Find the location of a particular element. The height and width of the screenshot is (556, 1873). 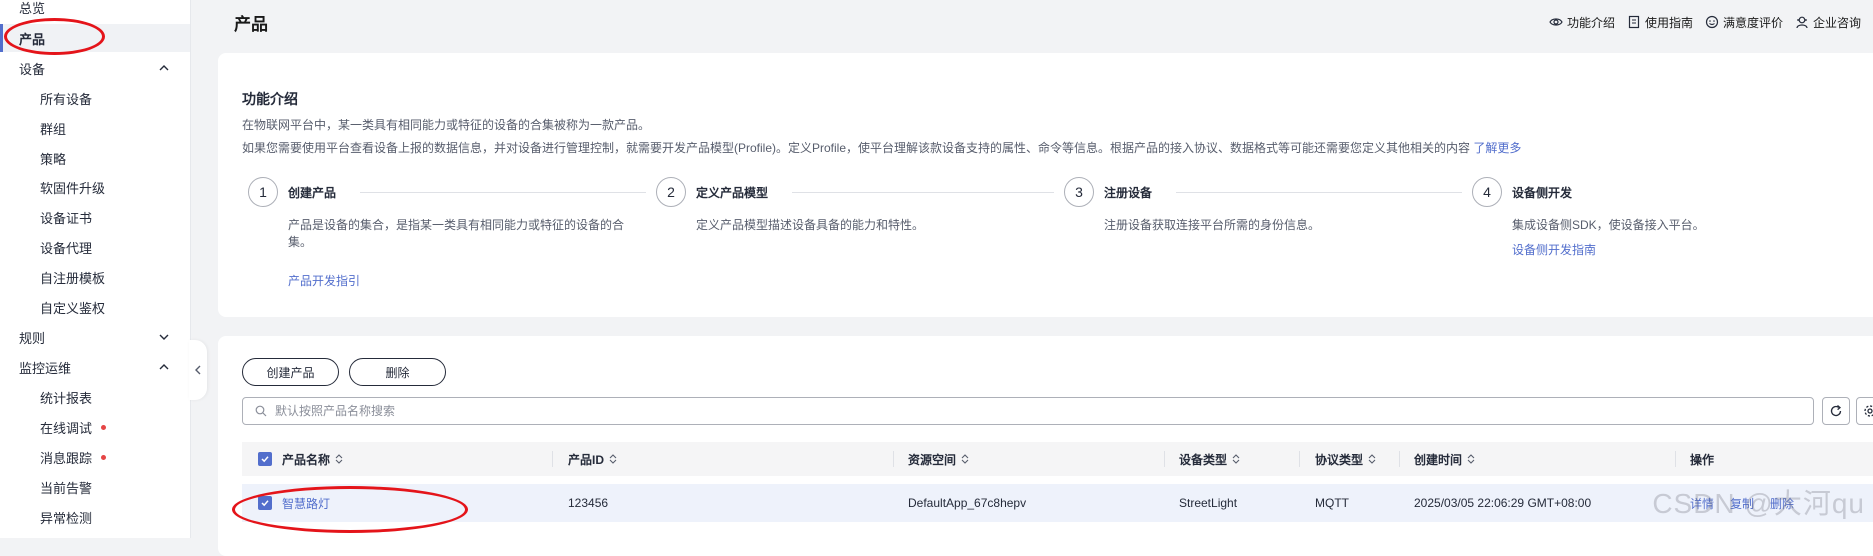

enterprise-consult-link: 企业咨询 is located at coordinates (1828, 22).